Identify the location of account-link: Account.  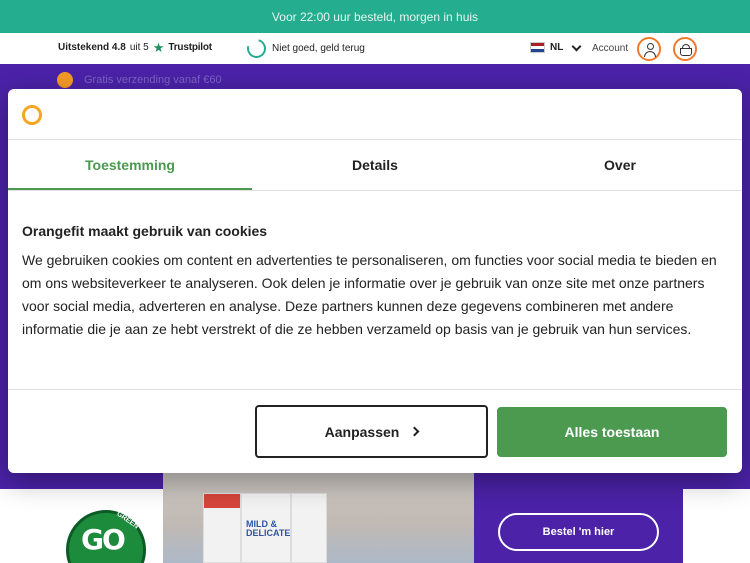
(610, 48).